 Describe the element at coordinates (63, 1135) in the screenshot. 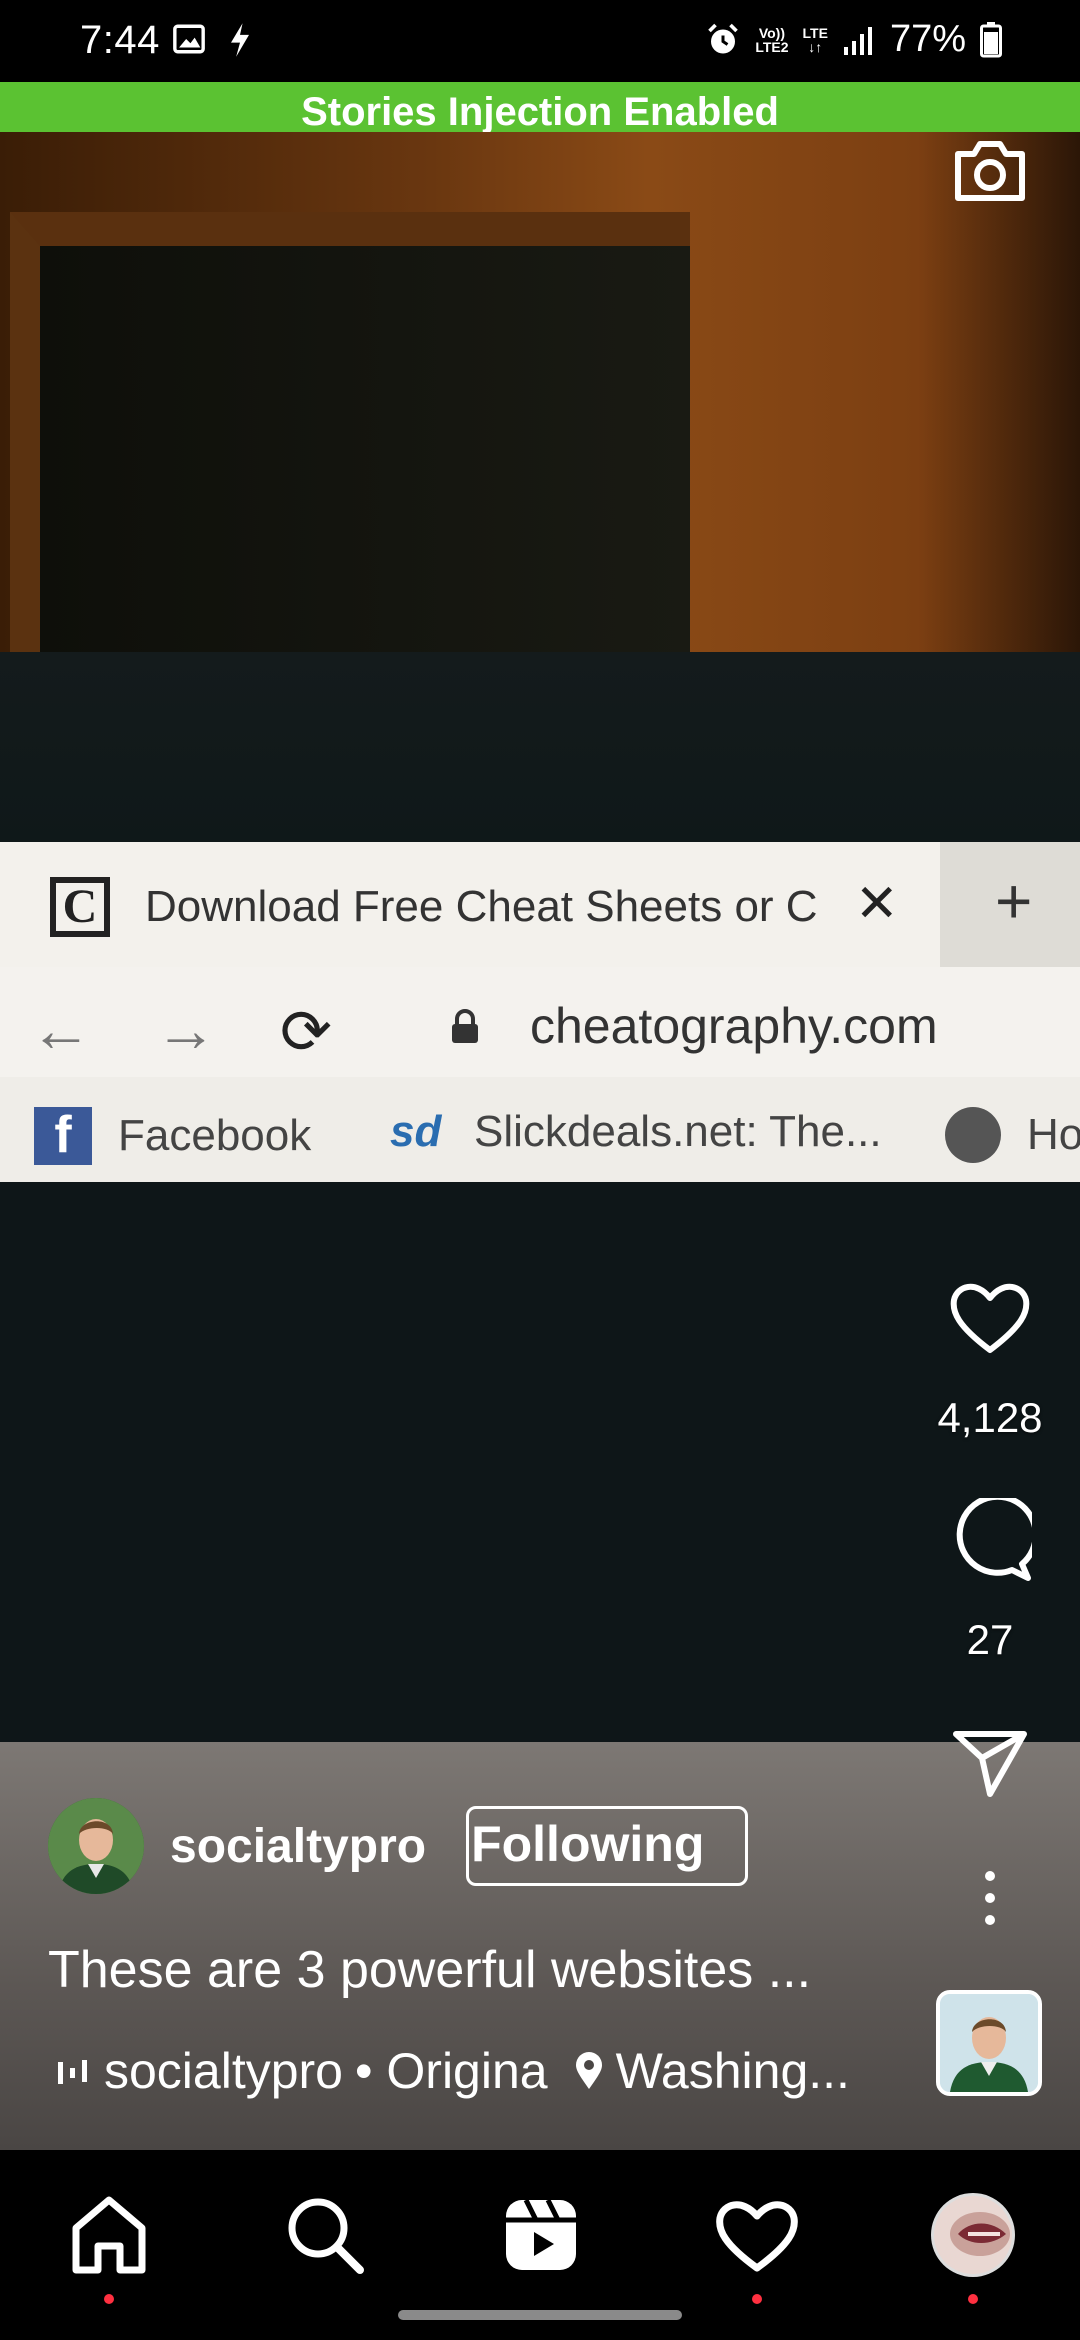

I see `facebook-logo: f` at that location.